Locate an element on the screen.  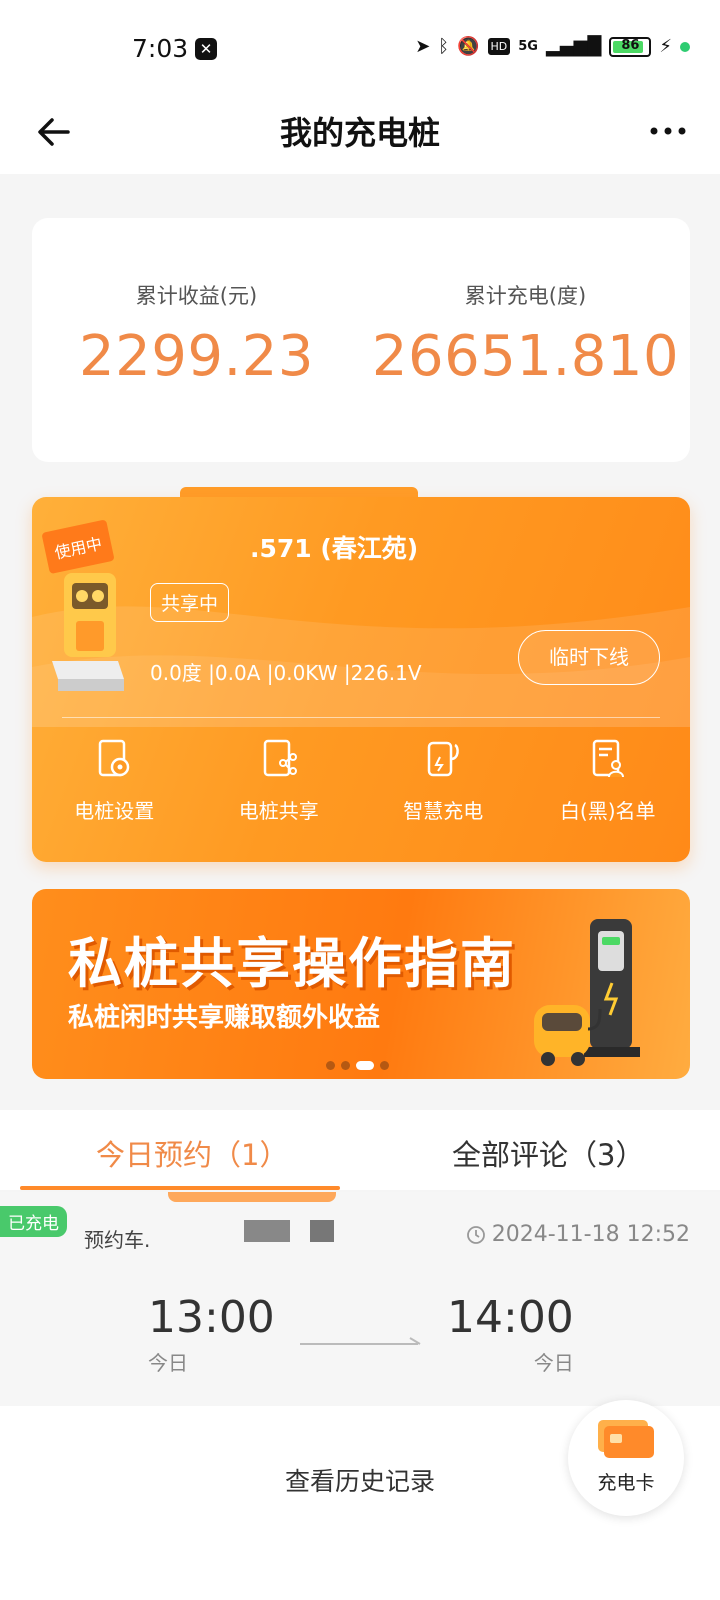
time-arrow-icon is located at coordinates (360, 1341).